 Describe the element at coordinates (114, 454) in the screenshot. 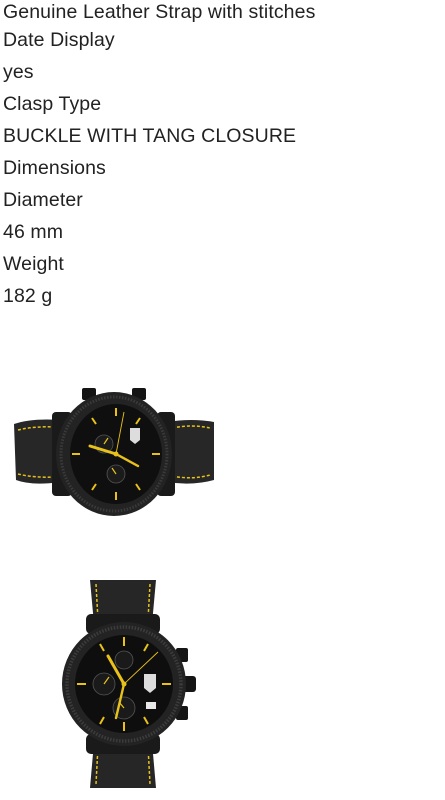

I see `watch-image-side` at that location.